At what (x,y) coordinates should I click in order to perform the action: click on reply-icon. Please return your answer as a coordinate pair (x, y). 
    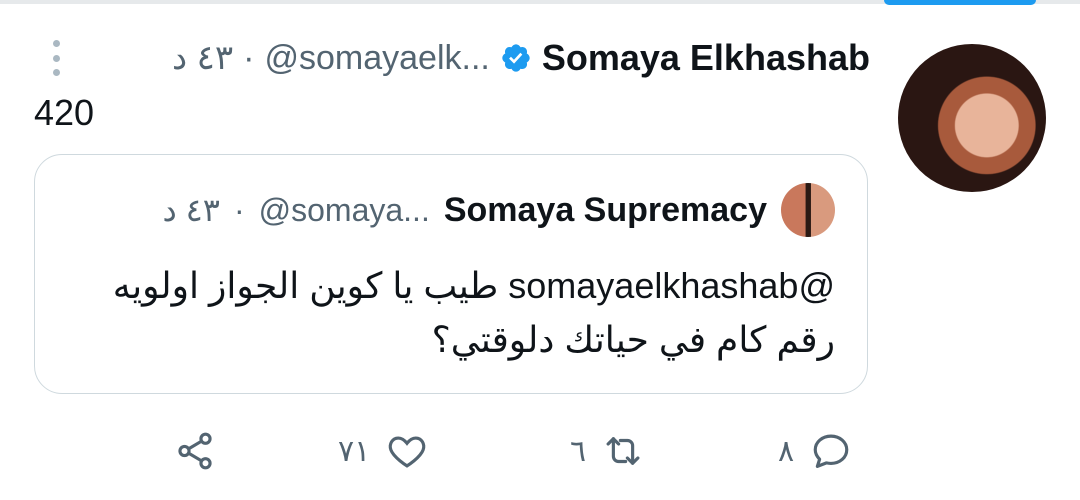
    Looking at the image, I should click on (831, 451).